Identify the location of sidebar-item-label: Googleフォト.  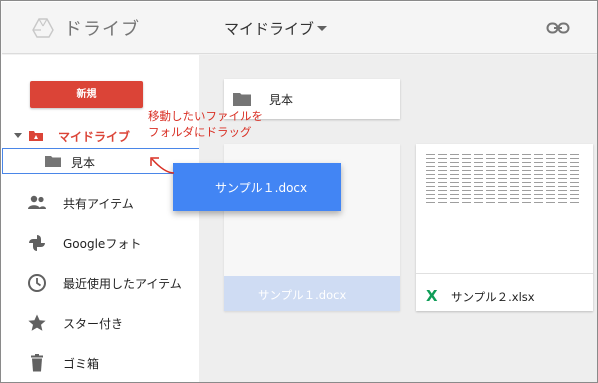
(102, 244).